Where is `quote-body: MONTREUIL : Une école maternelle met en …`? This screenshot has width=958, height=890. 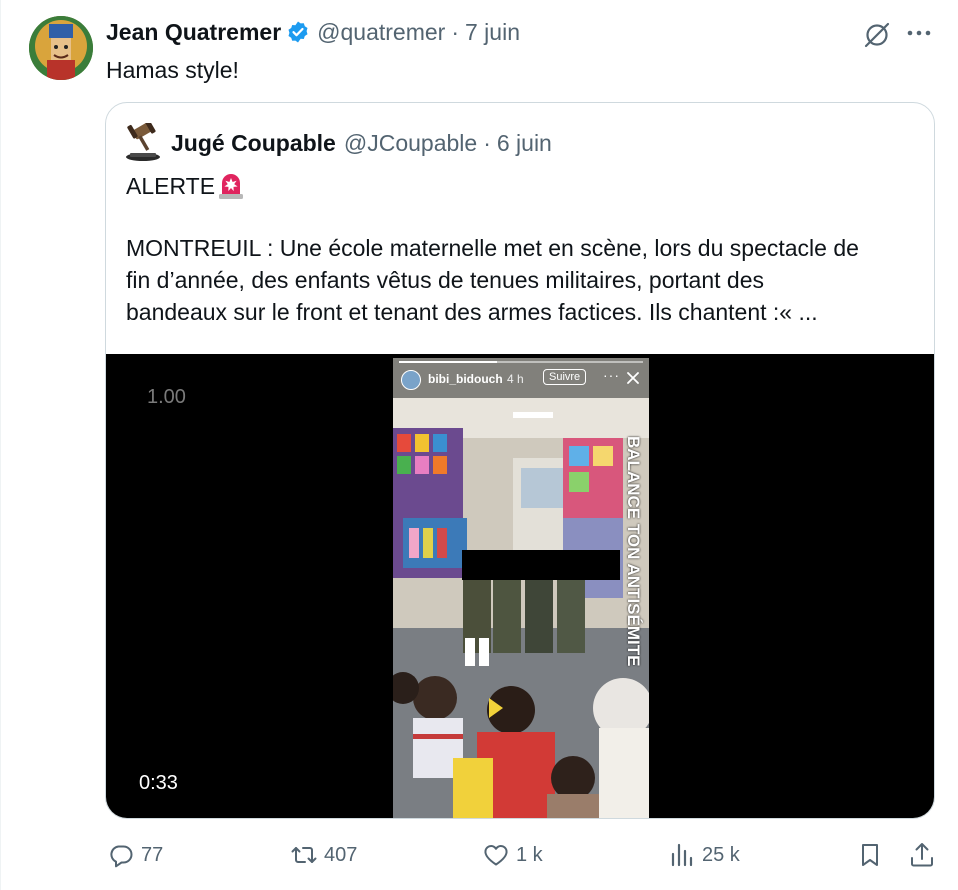
quote-body: MONTREUIL : Une école maternelle met en … is located at coordinates (526, 280).